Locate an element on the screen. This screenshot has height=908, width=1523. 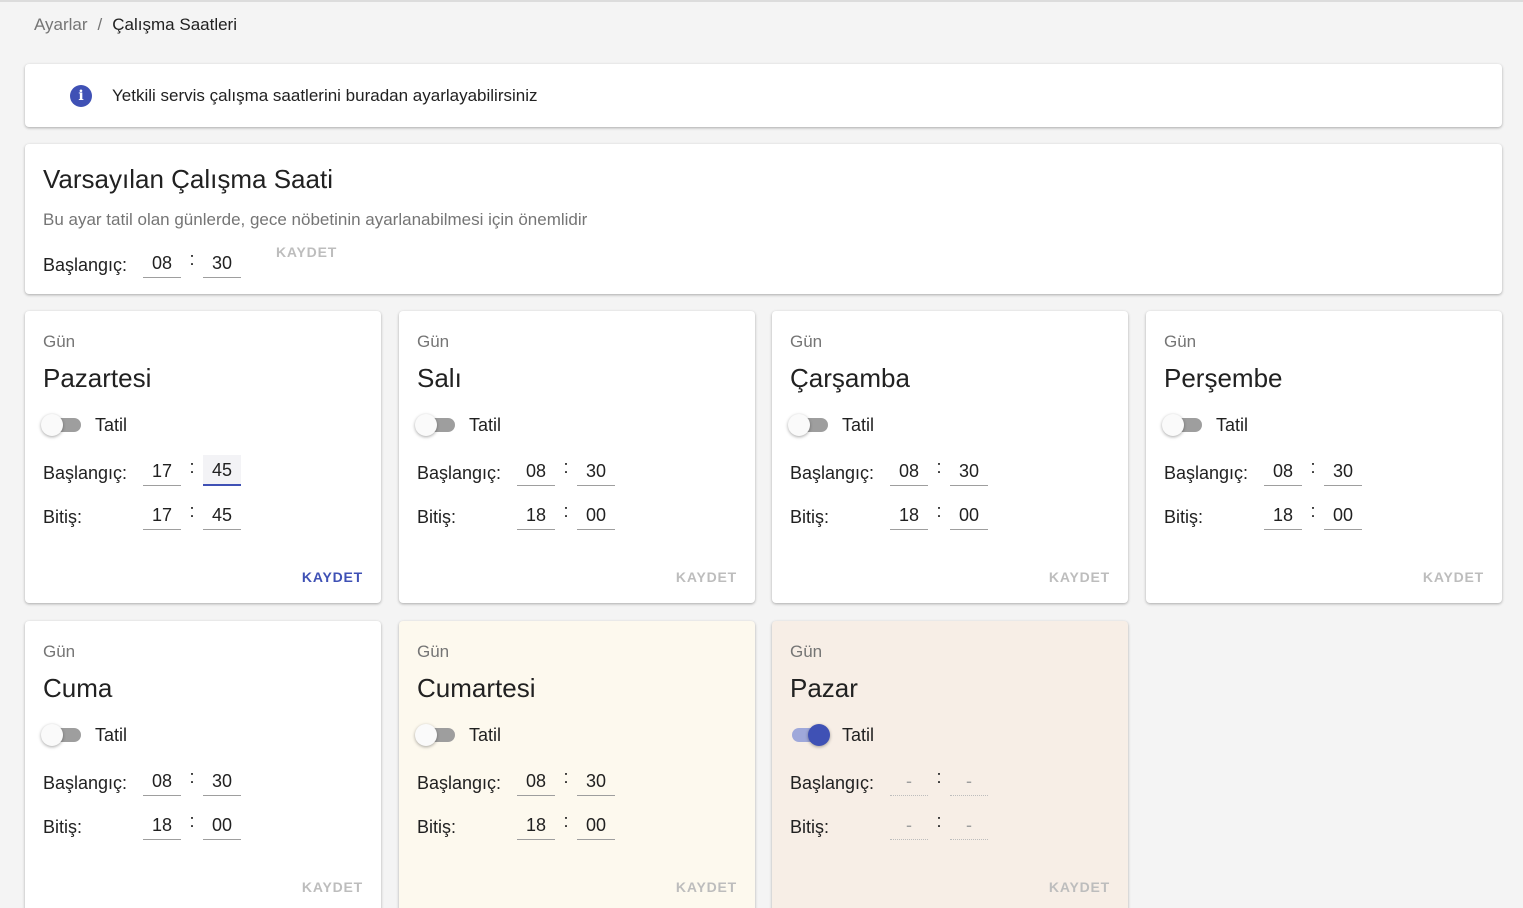
default-start-hour-input is located at coordinates (162, 262).